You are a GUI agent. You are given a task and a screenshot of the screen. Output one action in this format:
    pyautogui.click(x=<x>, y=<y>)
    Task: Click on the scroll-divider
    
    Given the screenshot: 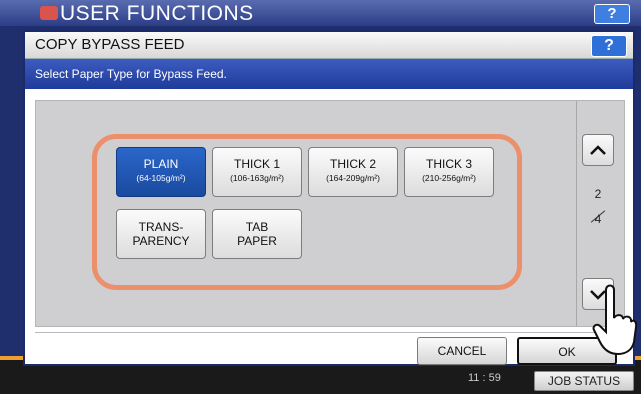 What is the action you would take?
    pyautogui.click(x=576, y=213)
    